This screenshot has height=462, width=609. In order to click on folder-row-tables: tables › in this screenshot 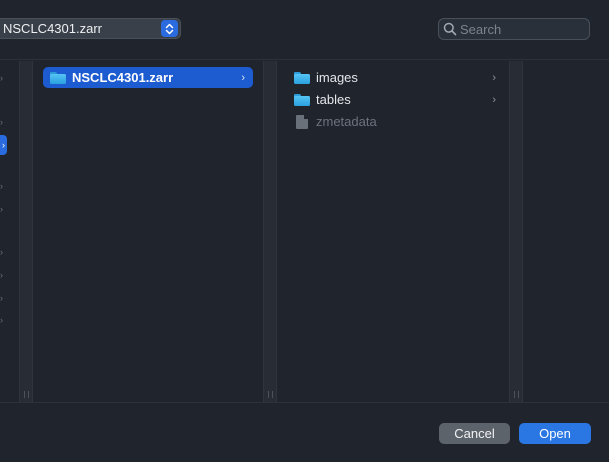, I will do `click(399, 99)`.